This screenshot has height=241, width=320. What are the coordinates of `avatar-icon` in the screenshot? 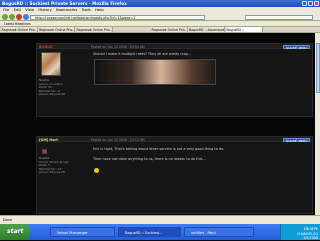 It's located at (44, 151).